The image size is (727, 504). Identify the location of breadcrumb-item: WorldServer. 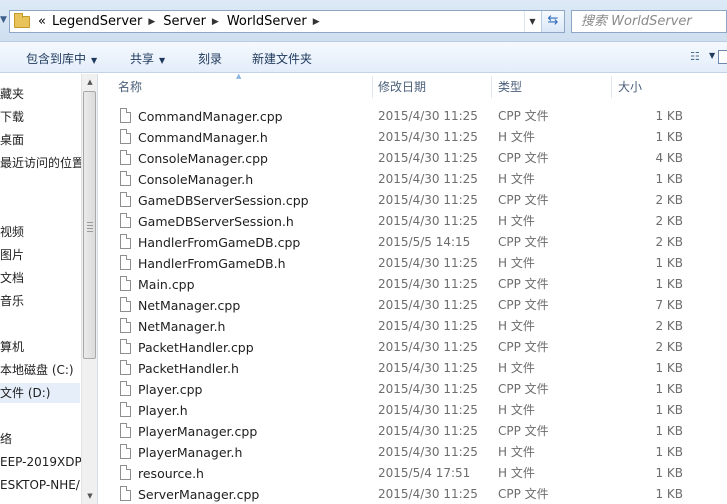
(267, 21).